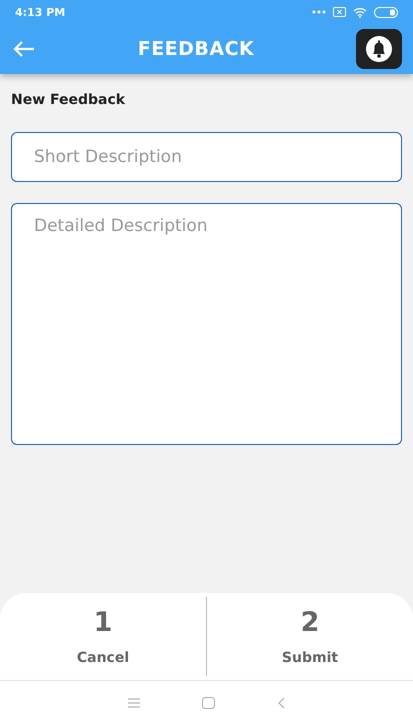 Image resolution: width=413 pixels, height=725 pixels. Describe the element at coordinates (360, 12) in the screenshot. I see `wifi-icon` at that location.